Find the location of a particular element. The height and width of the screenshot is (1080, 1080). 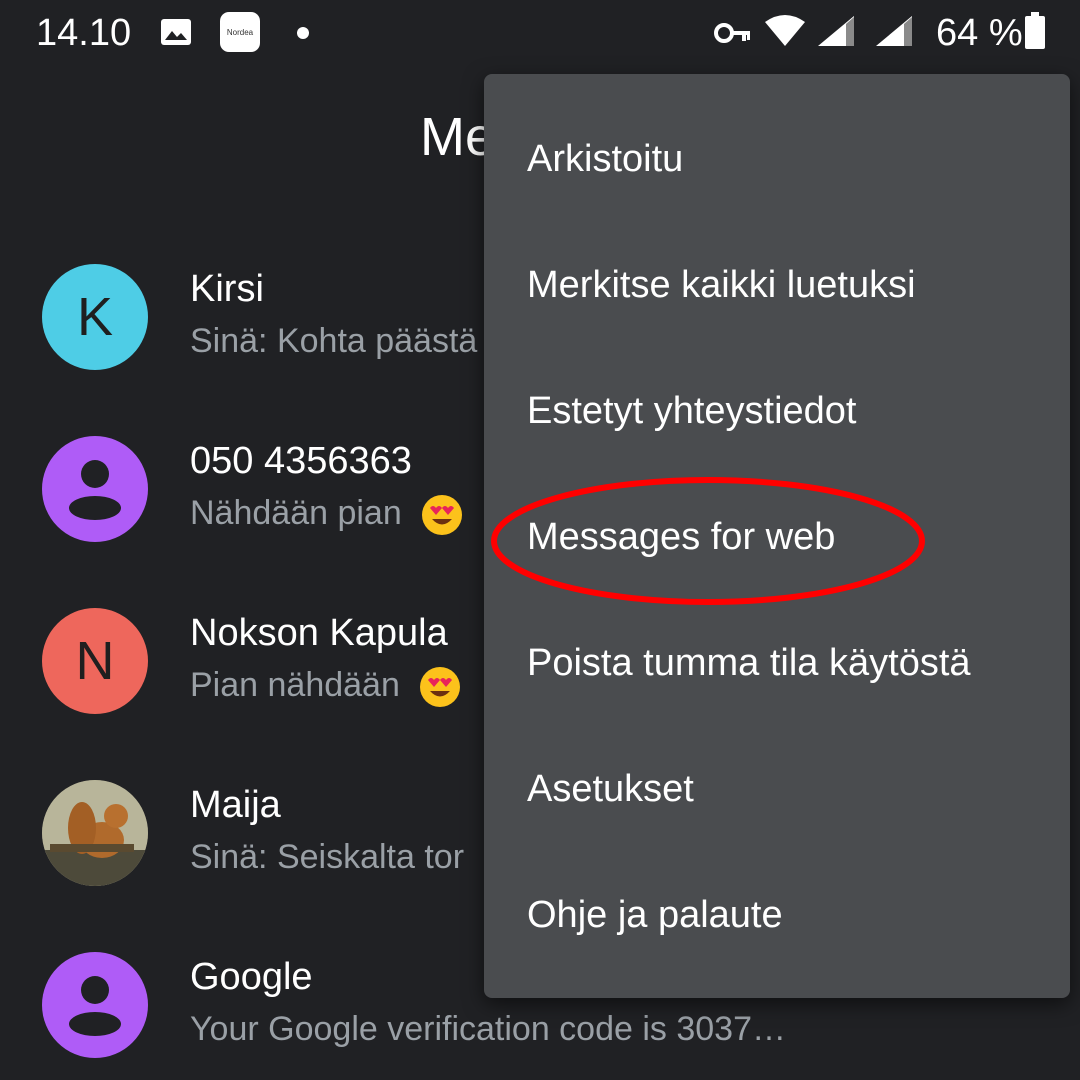

conversation-name: Nokson Kapula is located at coordinates (319, 633).